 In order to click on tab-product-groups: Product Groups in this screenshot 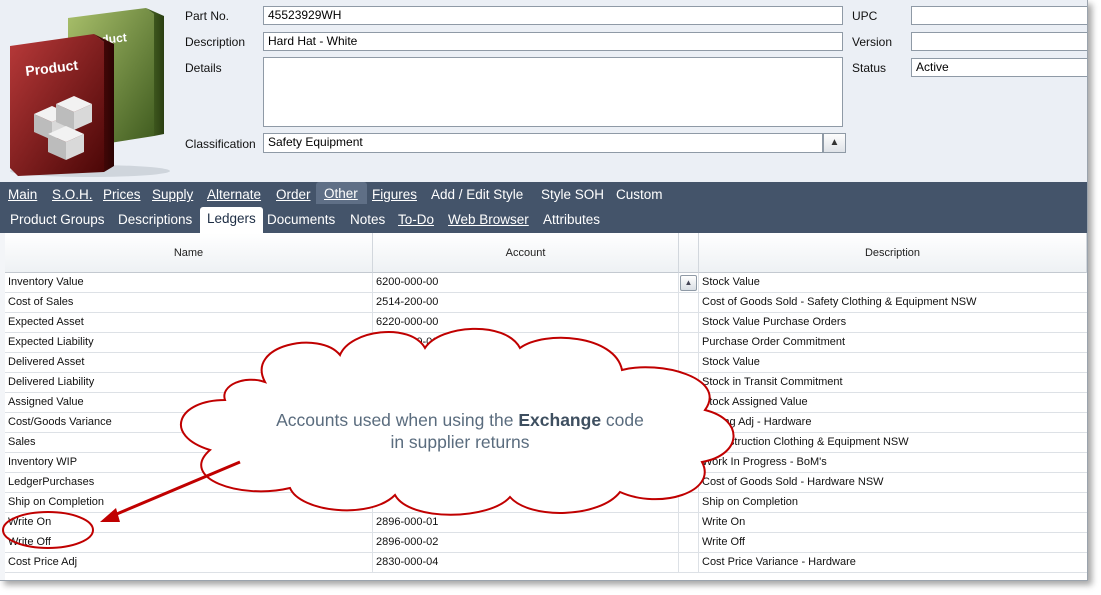, I will do `click(57, 219)`.